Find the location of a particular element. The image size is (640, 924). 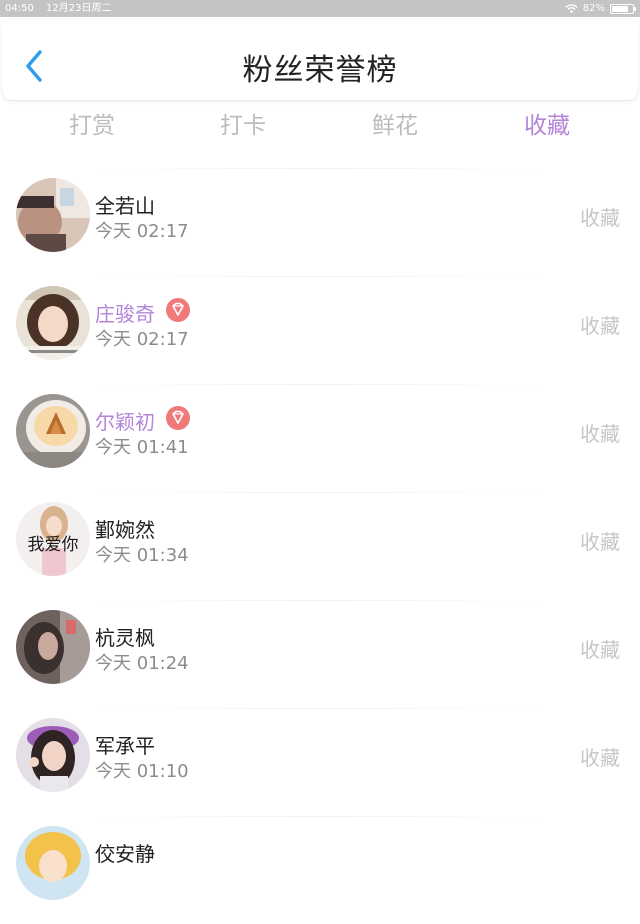

list-item: 我爱你 鄞婉然 今天 01:34 收藏 is located at coordinates (320, 546).